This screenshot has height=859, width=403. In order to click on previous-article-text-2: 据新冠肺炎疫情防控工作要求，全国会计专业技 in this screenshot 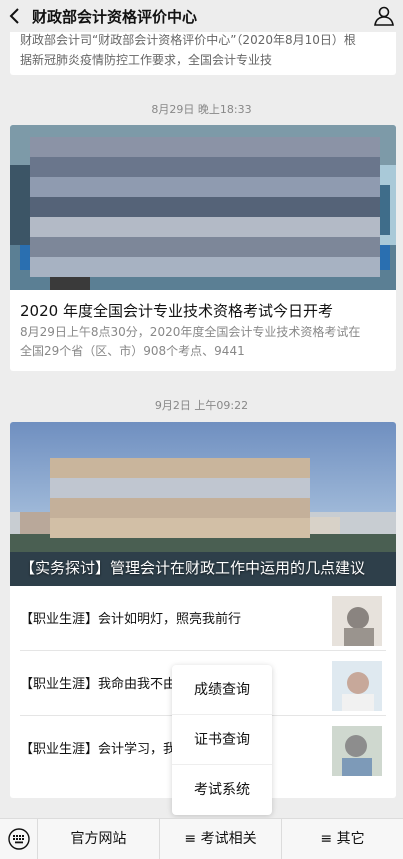, I will do `click(146, 60)`.